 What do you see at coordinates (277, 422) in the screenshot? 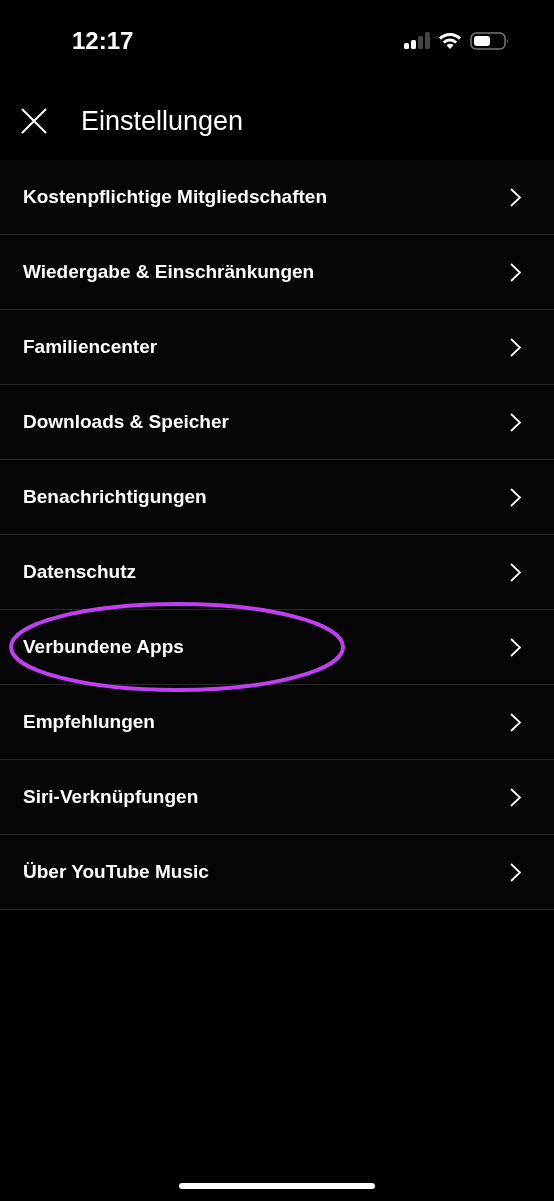
I see `settings-item: Downloads & Speicher` at bounding box center [277, 422].